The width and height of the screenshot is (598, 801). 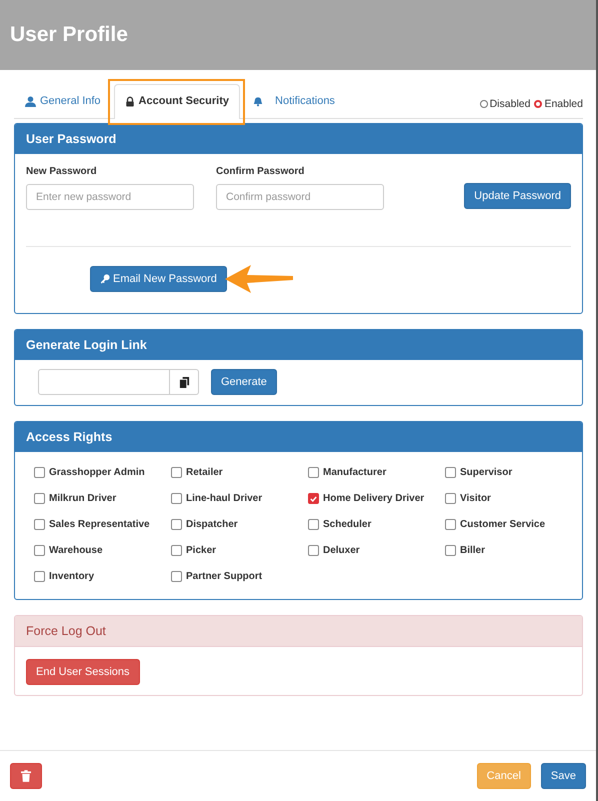 I want to click on trash-icon, so click(x=26, y=776).